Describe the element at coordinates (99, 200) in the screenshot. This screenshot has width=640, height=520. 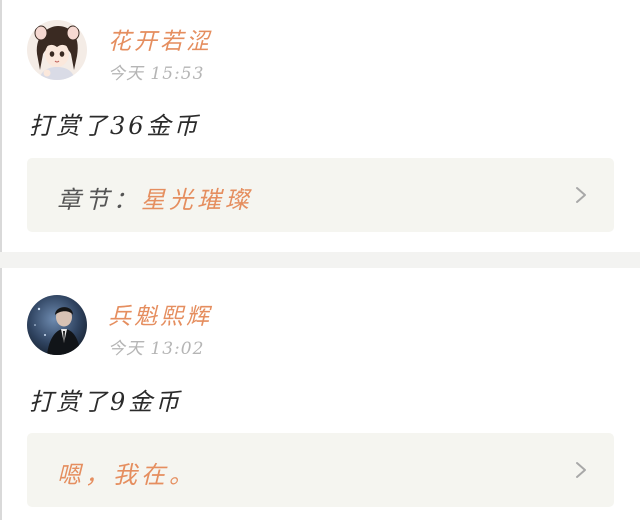
I see `chapter-label: 章节：` at that location.